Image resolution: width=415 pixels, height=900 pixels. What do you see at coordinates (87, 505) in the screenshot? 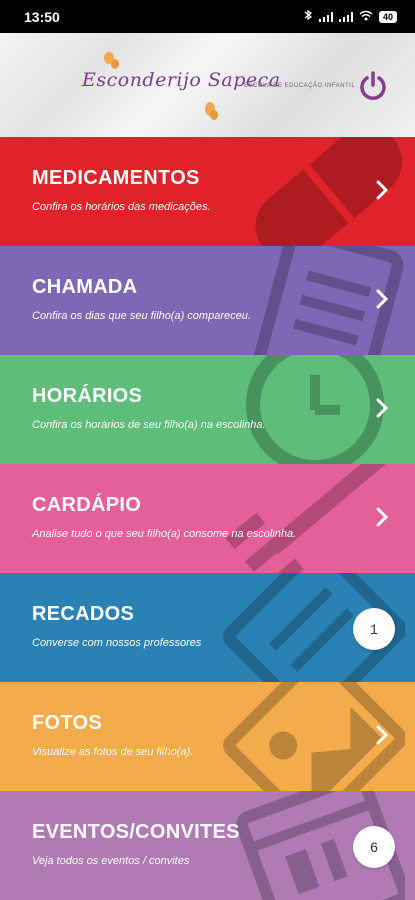
I see `menu-title: CARDÁPIO` at bounding box center [87, 505].